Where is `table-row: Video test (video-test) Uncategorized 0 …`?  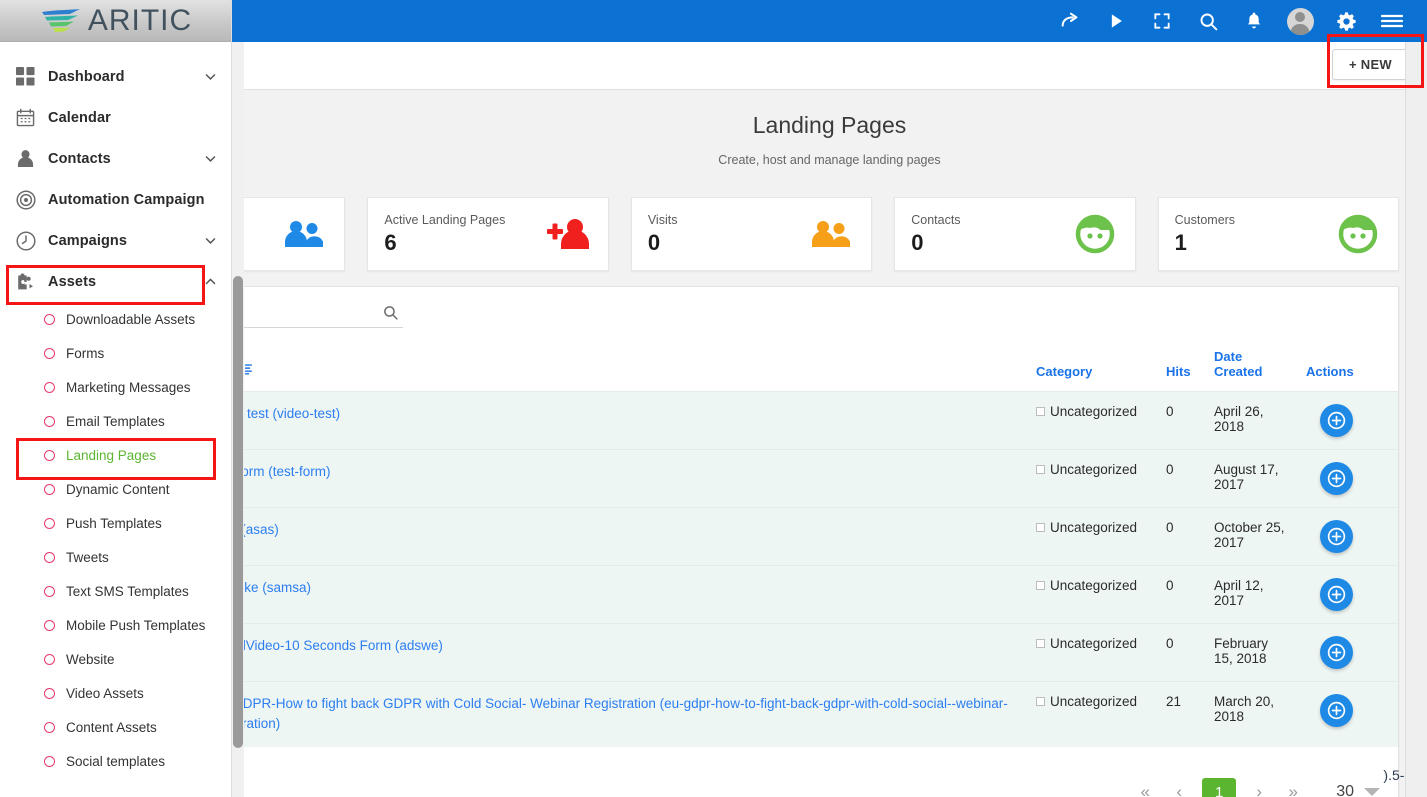 table-row: Video test (video-test) Uncategorized 0 … is located at coordinates (815, 420).